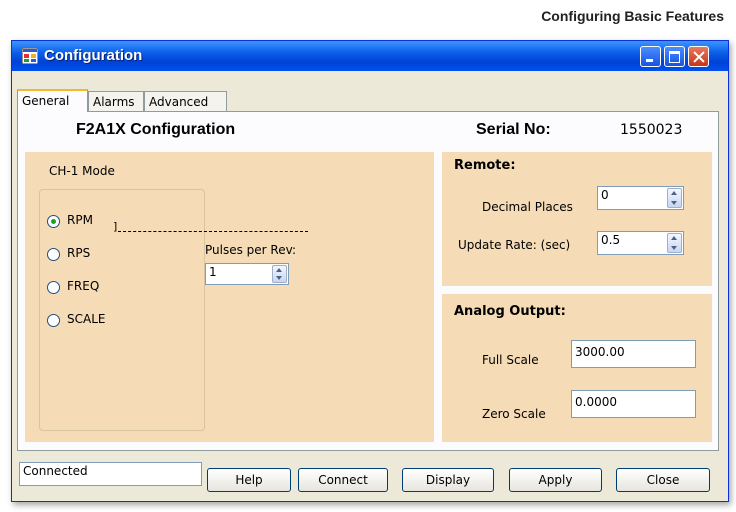 This screenshot has height=512, width=736. Describe the element at coordinates (53, 221) in the screenshot. I see `radio-rpm` at that location.